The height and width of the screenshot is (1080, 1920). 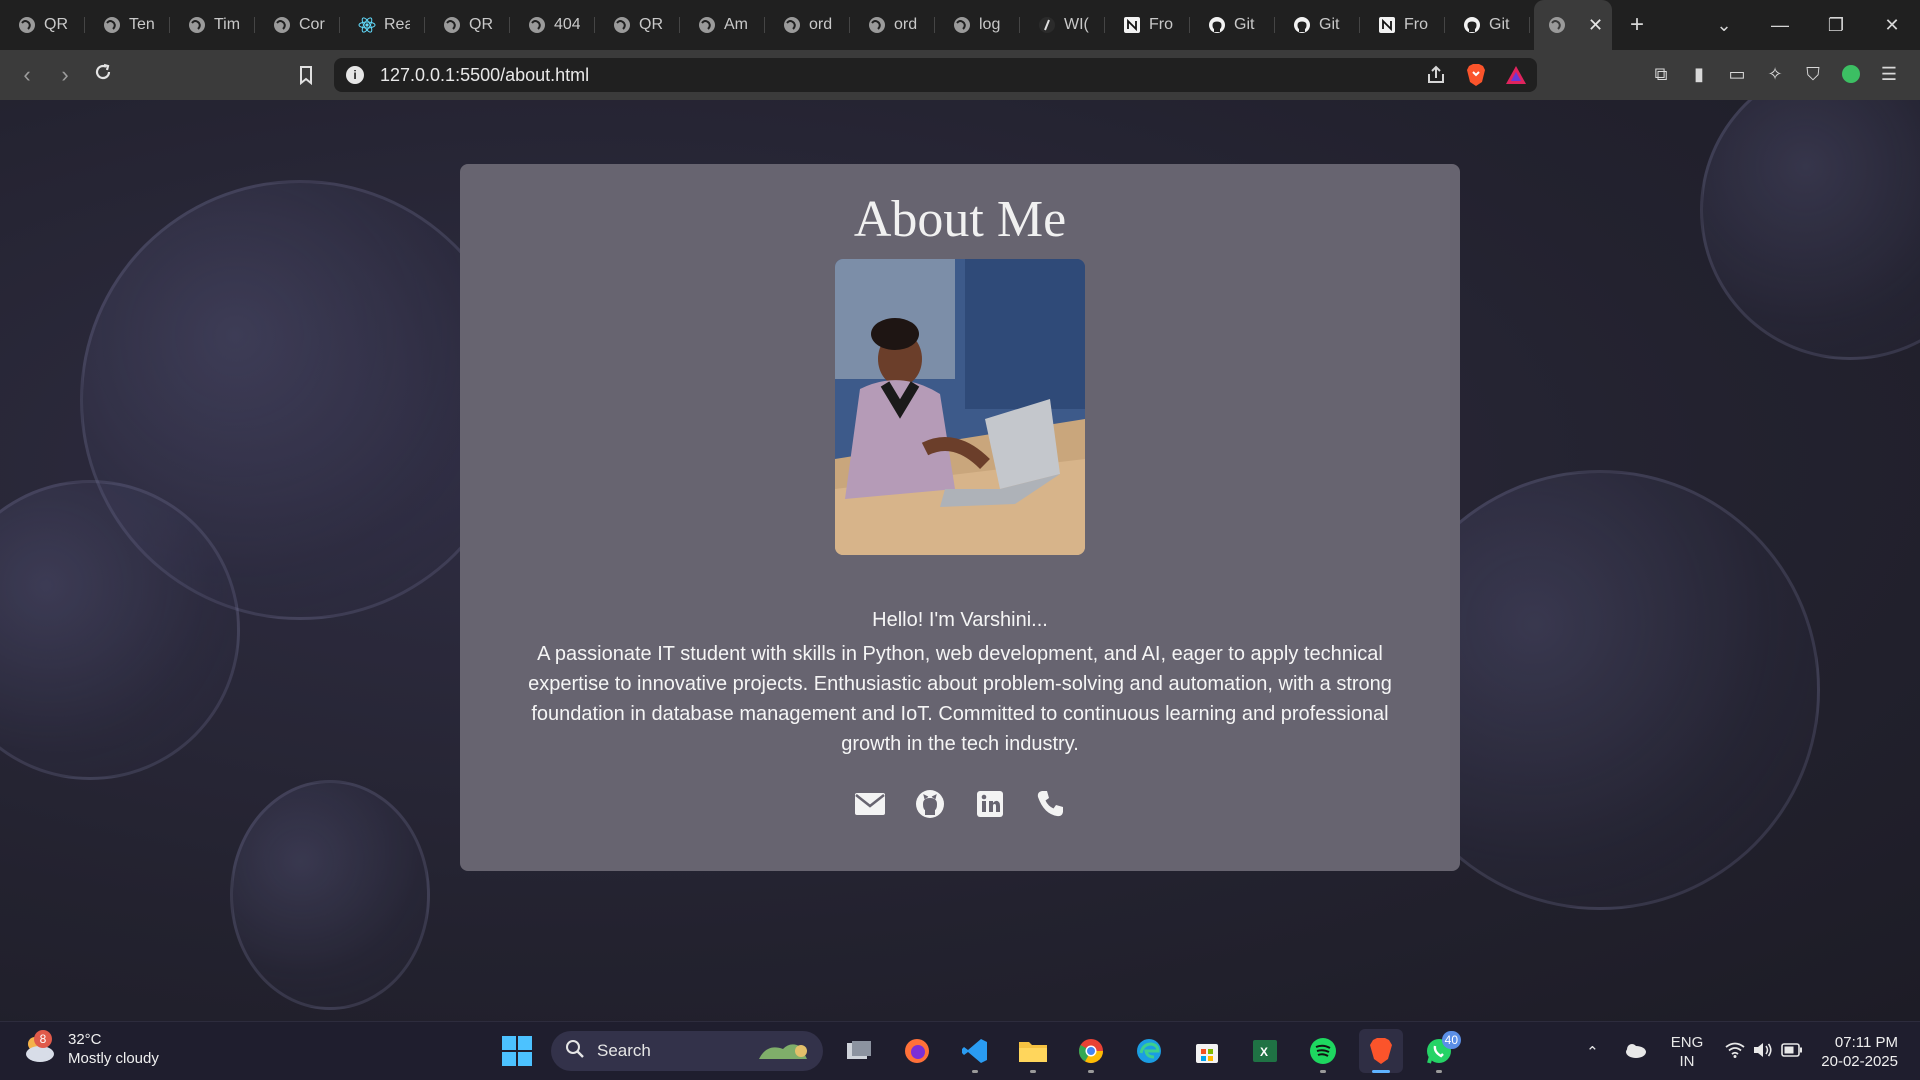 What do you see at coordinates (575, 1051) in the screenshot?
I see `search-icon` at bounding box center [575, 1051].